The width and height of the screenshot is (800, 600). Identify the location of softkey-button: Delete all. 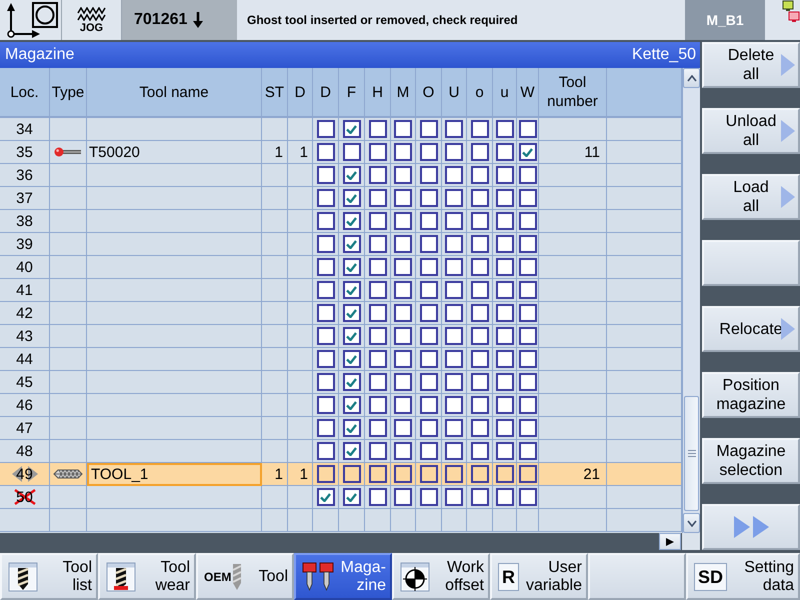
(751, 65).